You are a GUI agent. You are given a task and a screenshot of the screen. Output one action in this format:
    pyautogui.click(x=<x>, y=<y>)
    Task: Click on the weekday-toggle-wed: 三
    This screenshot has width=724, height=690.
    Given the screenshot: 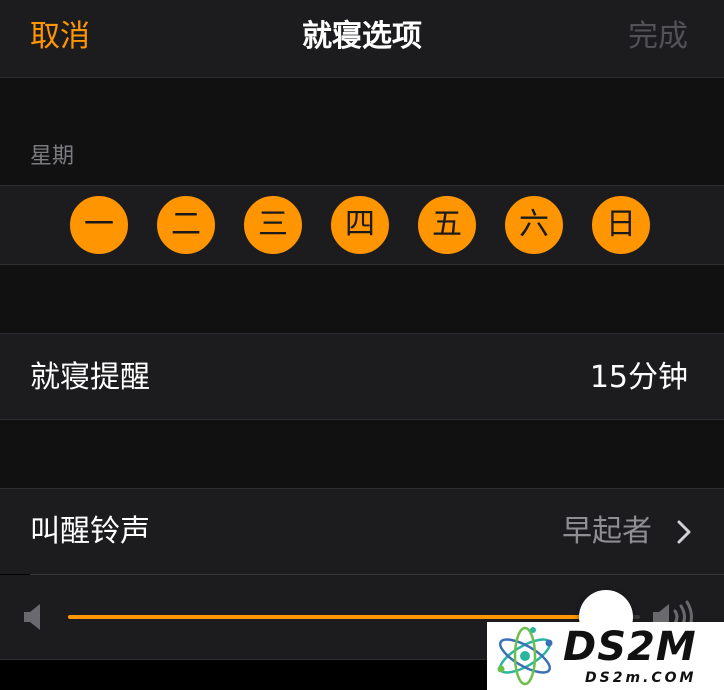 What is the action you would take?
    pyautogui.click(x=273, y=225)
    